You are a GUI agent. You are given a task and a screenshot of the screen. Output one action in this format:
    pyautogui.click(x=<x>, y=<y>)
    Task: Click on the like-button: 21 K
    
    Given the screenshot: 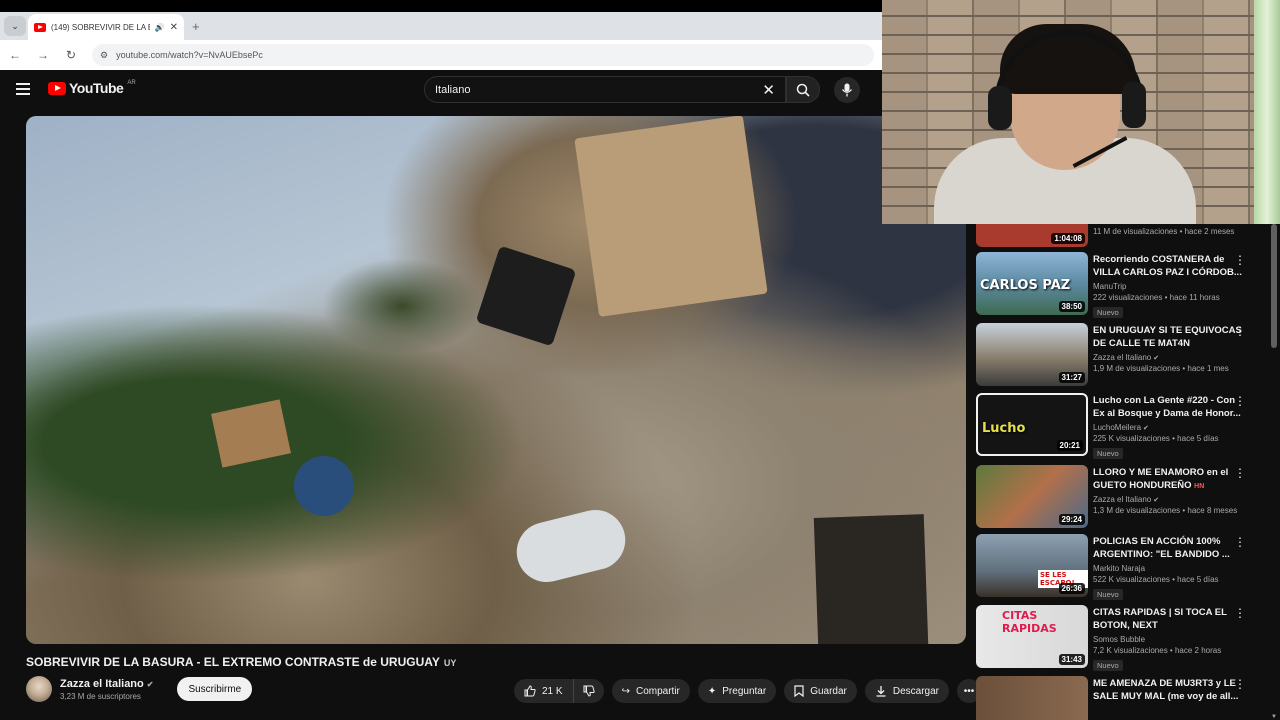 What is the action you would take?
    pyautogui.click(x=544, y=691)
    